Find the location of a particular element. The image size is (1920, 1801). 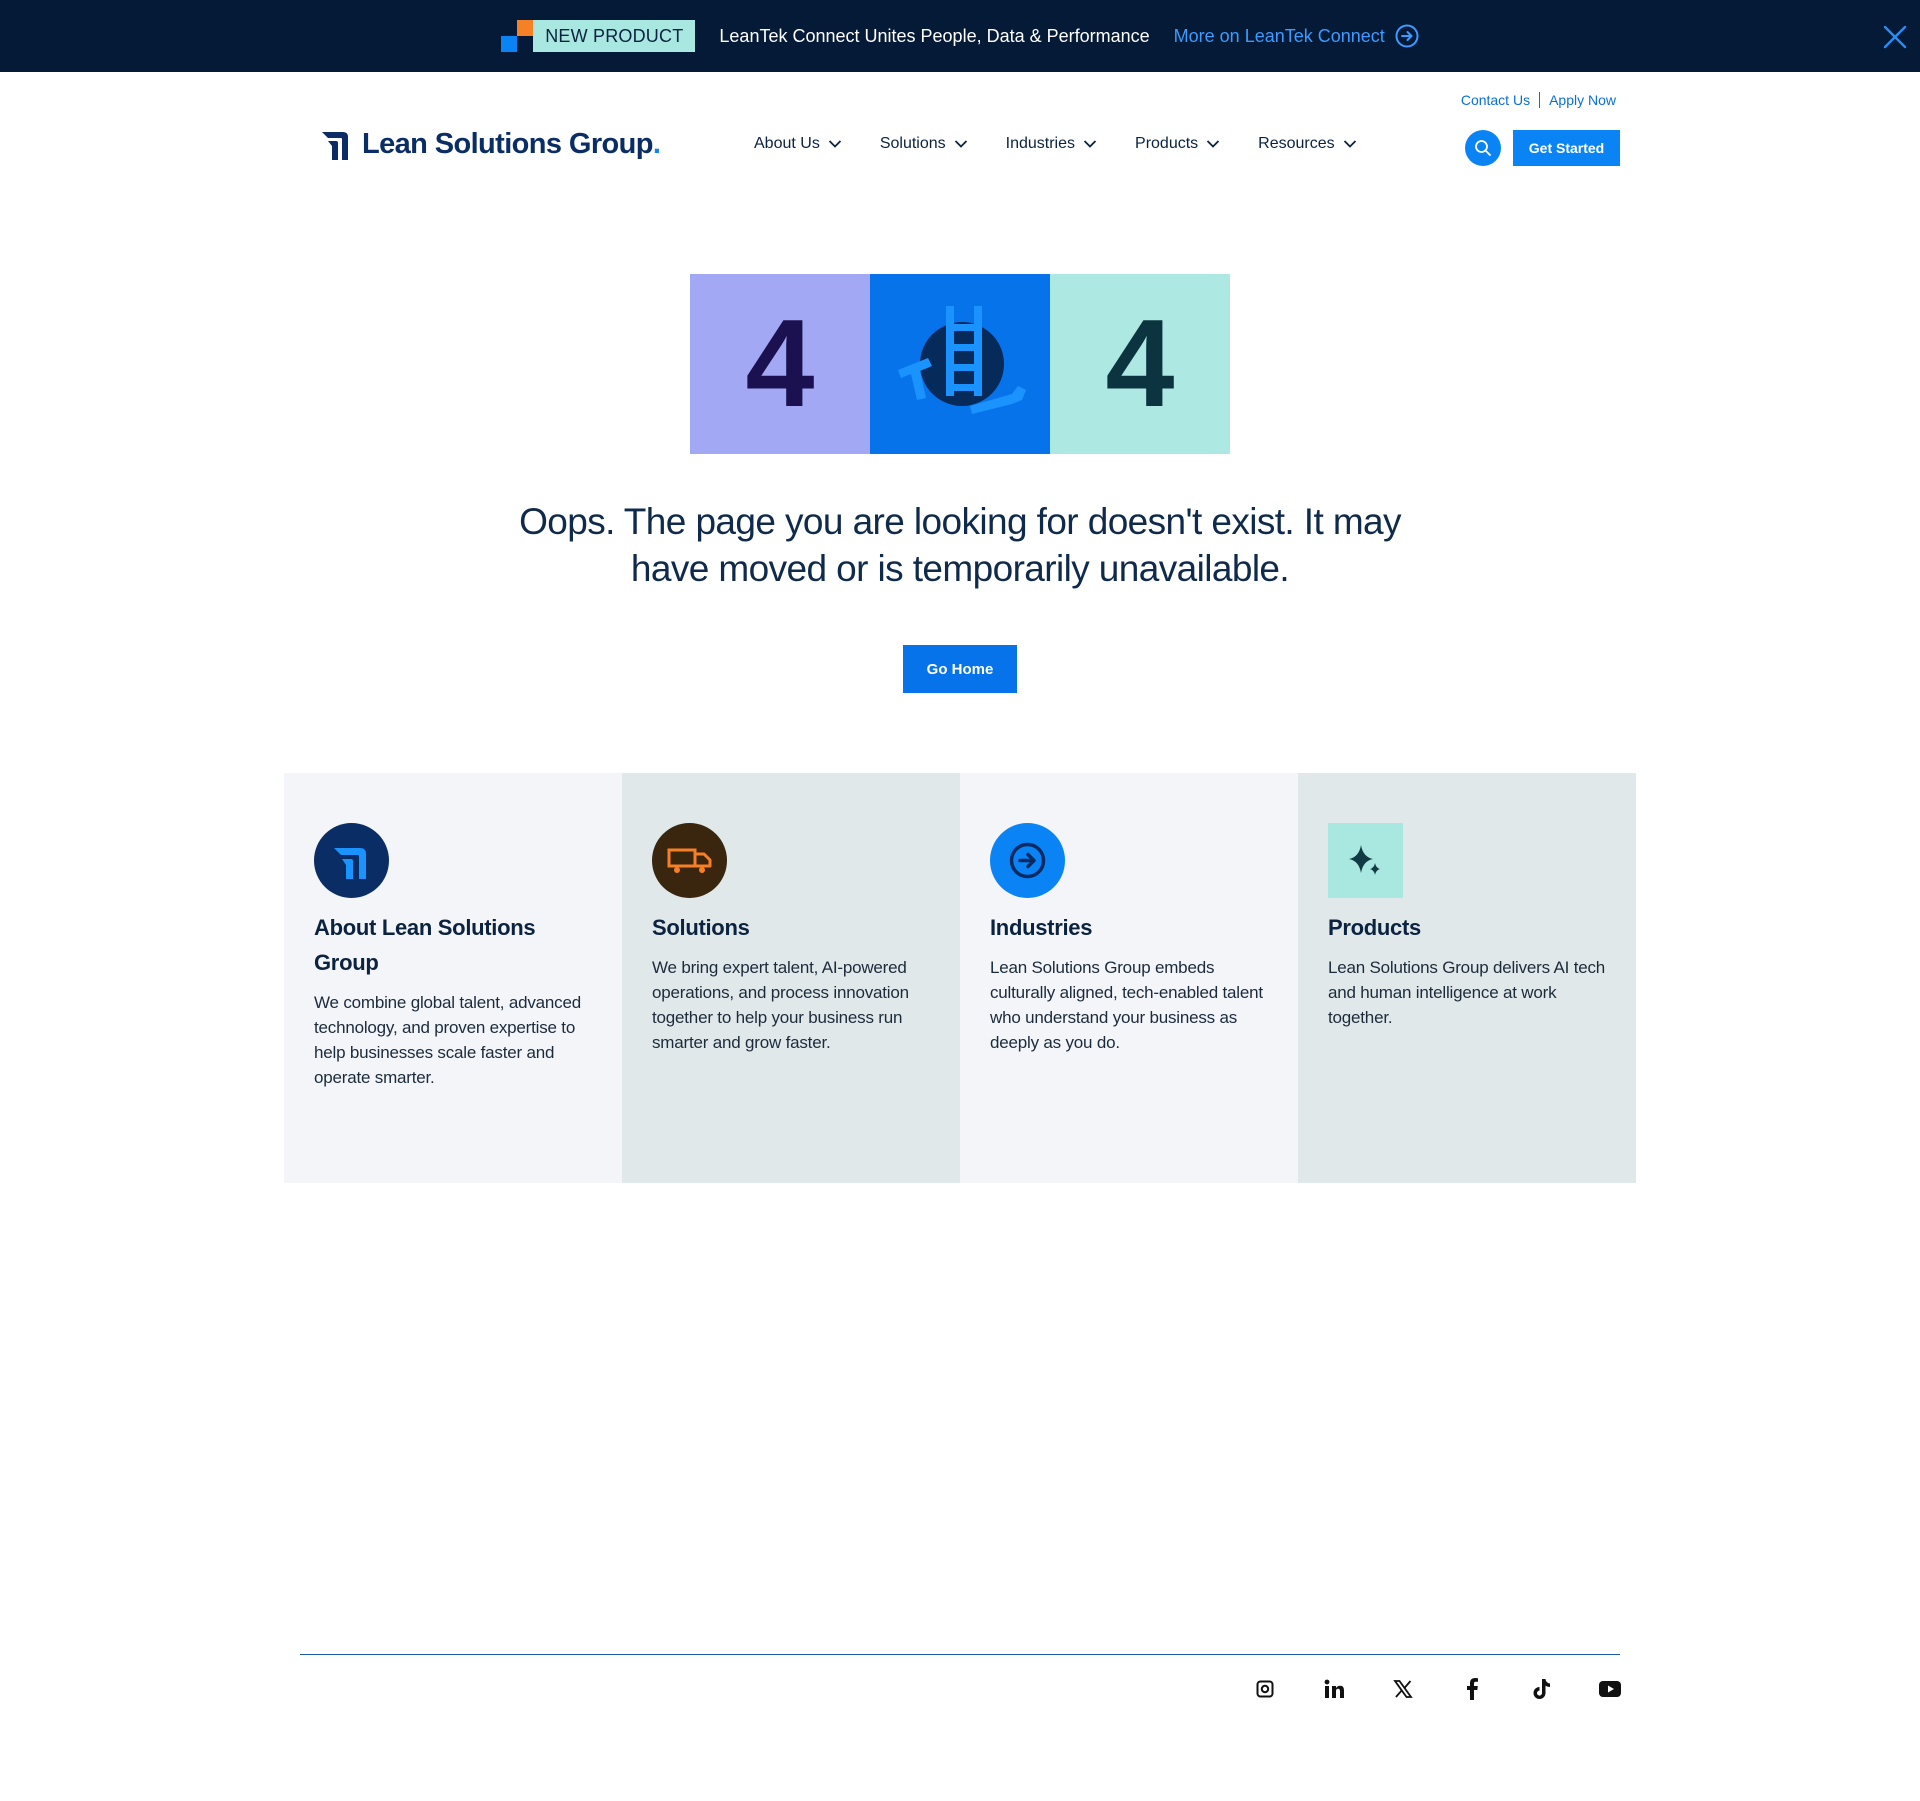

new-product-squares-icon is located at coordinates (517, 36).